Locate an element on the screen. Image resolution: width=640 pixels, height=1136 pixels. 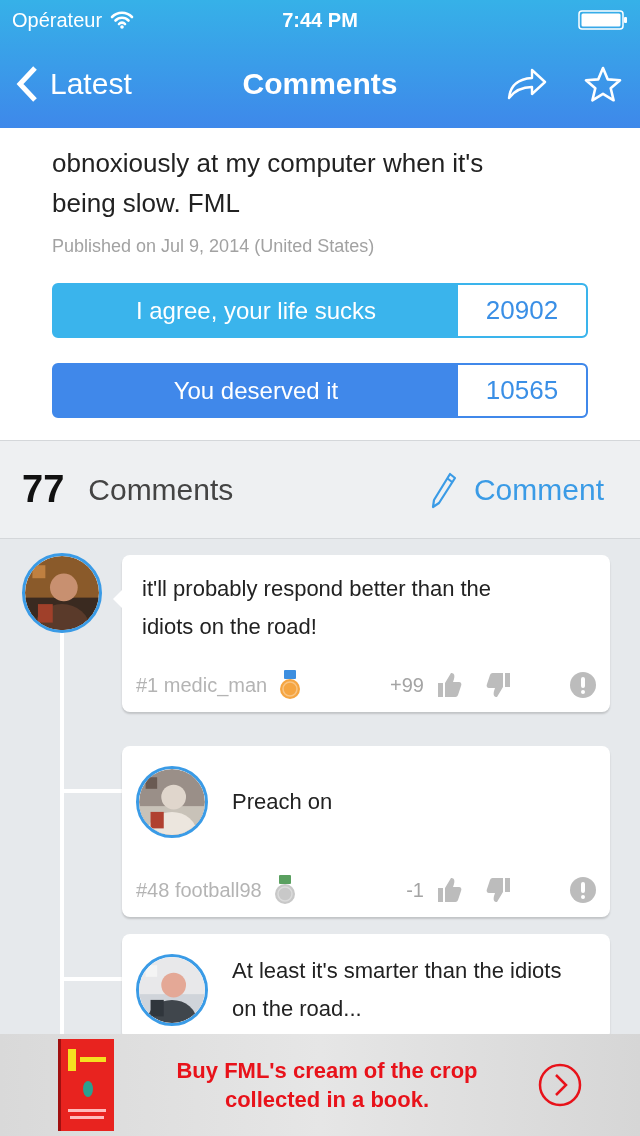
chevron-right-icon is located at coordinates (560, 1085).